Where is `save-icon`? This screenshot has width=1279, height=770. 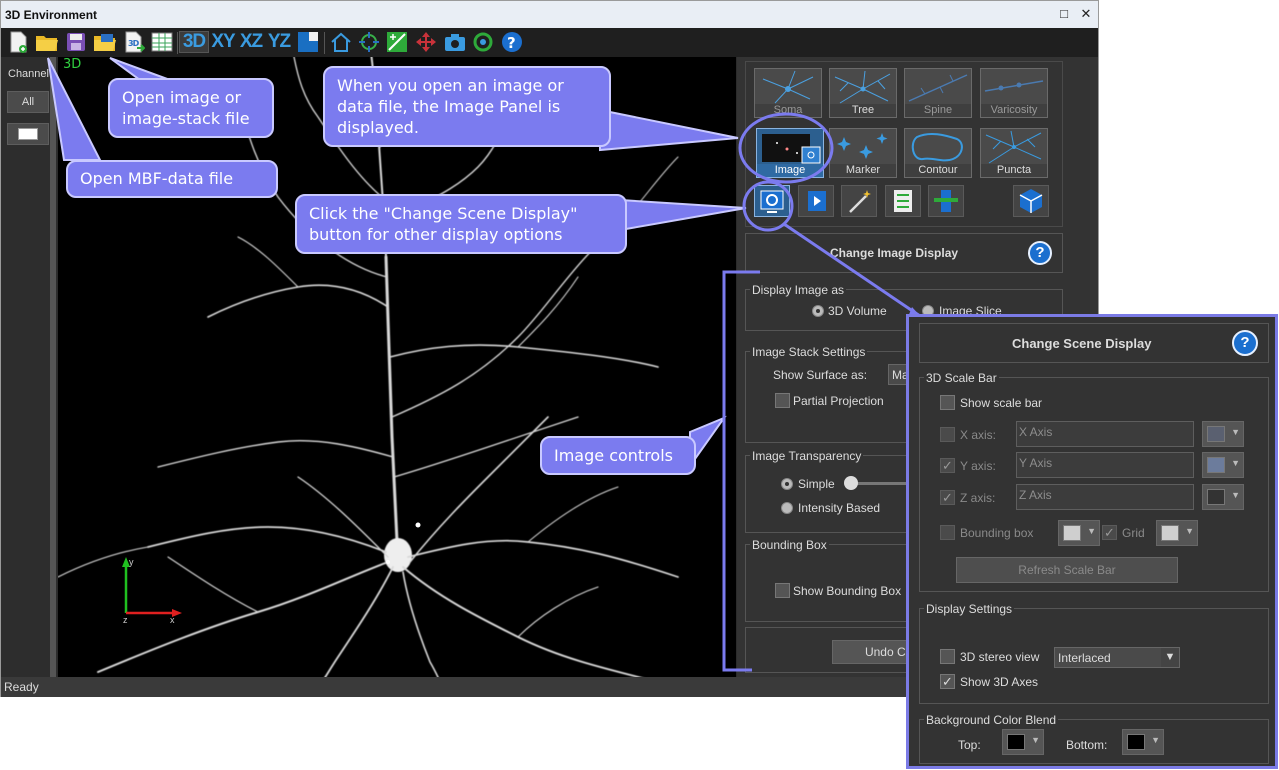 save-icon is located at coordinates (76, 42).